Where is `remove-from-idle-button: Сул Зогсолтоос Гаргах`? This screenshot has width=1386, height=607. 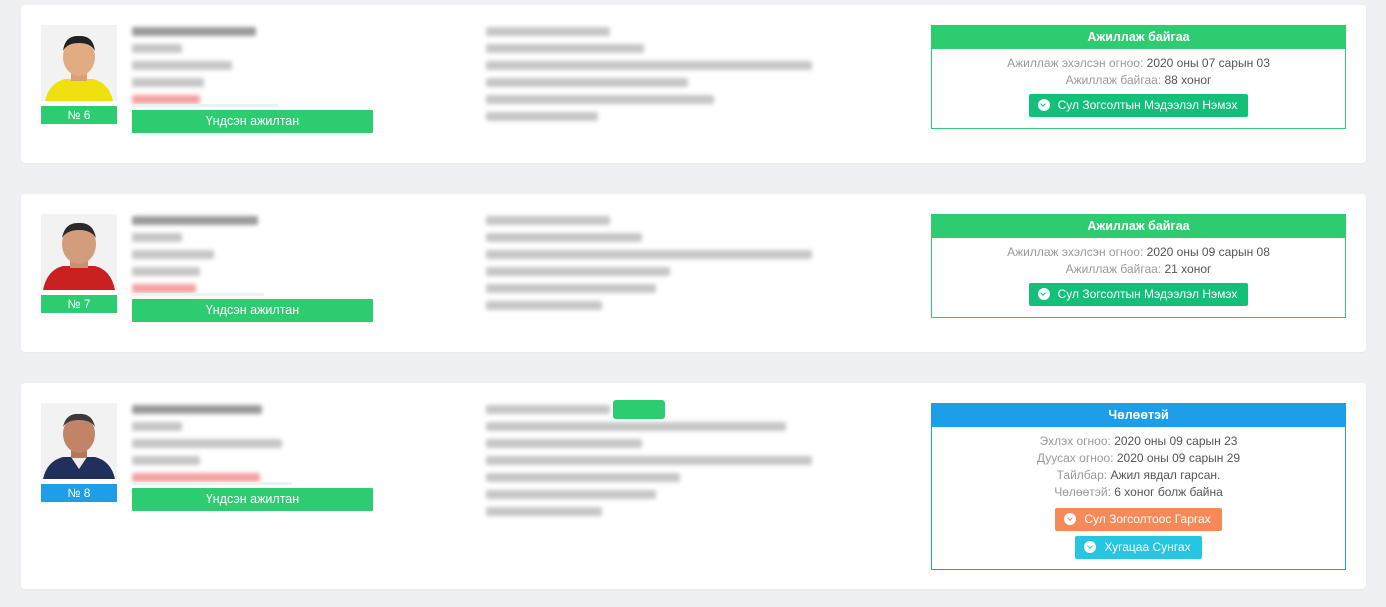
remove-from-idle-button: Сул Зогсолтоос Гаргах is located at coordinates (1138, 519).